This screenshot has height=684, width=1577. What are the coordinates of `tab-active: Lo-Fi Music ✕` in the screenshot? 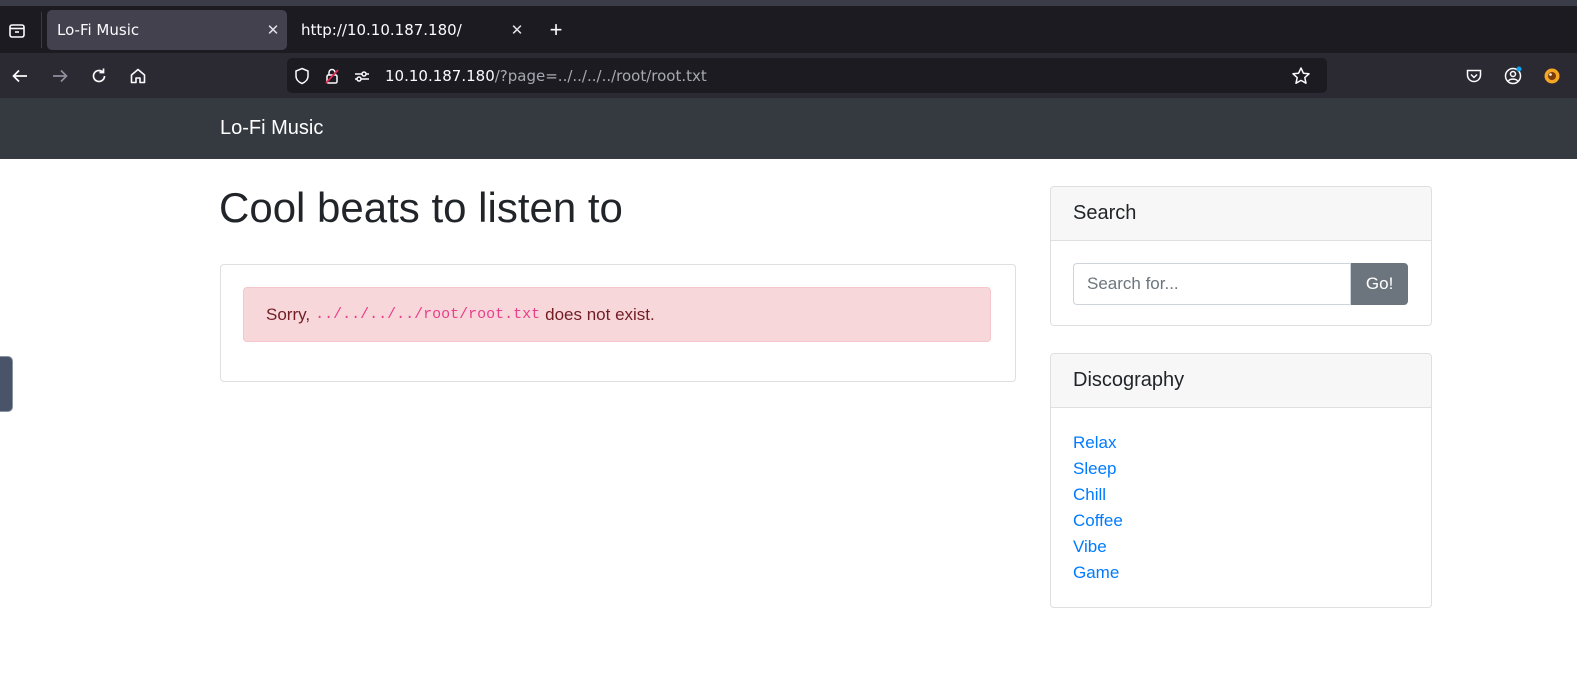 It's located at (167, 30).